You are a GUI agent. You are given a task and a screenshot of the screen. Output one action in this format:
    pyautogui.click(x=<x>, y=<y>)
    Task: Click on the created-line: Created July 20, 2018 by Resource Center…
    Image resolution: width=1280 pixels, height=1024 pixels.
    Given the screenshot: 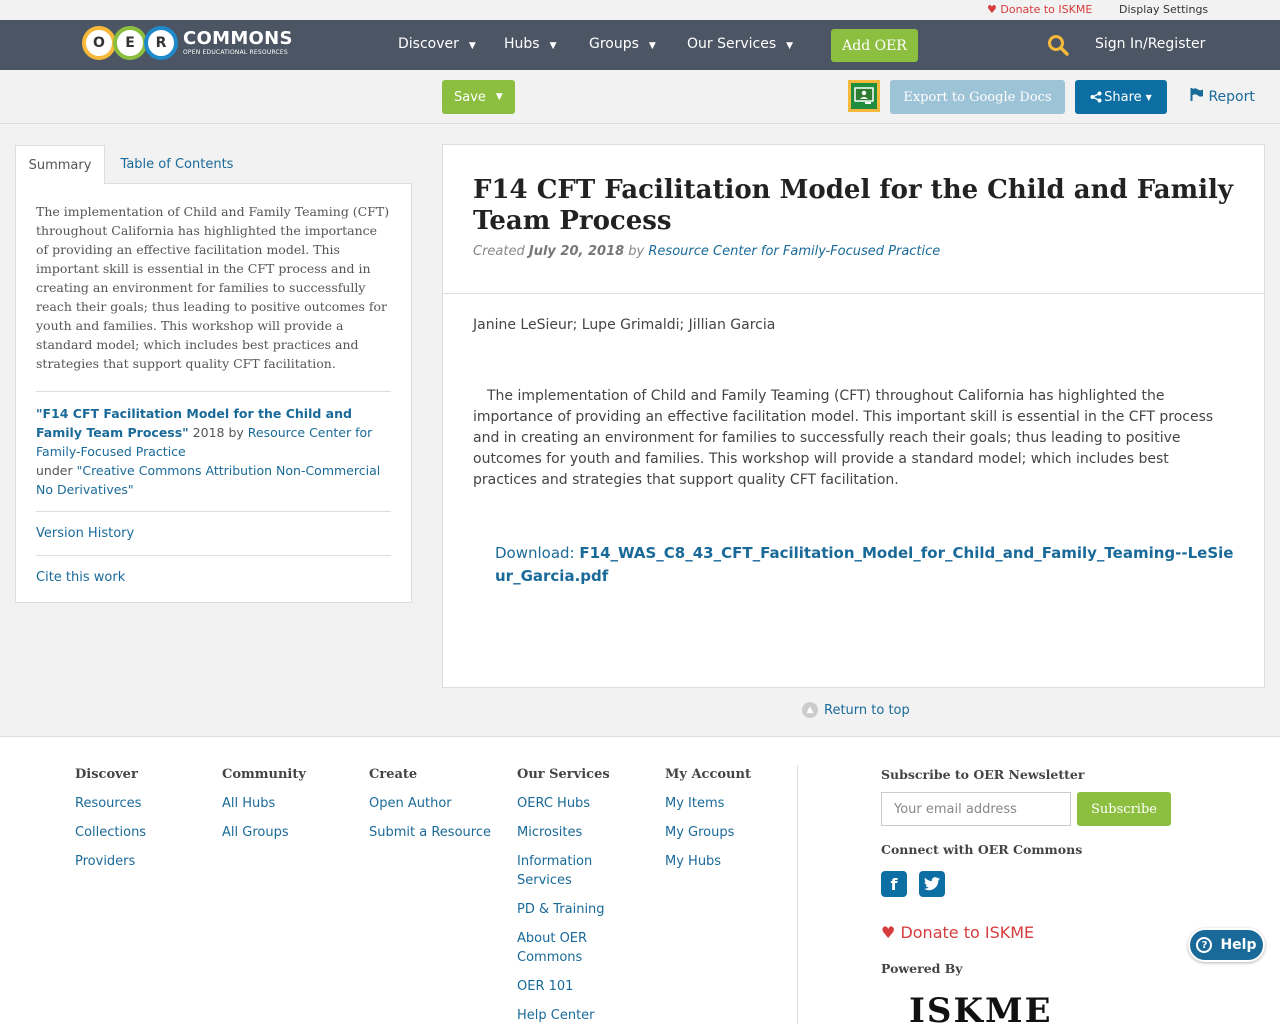 What is the action you would take?
    pyautogui.click(x=707, y=251)
    